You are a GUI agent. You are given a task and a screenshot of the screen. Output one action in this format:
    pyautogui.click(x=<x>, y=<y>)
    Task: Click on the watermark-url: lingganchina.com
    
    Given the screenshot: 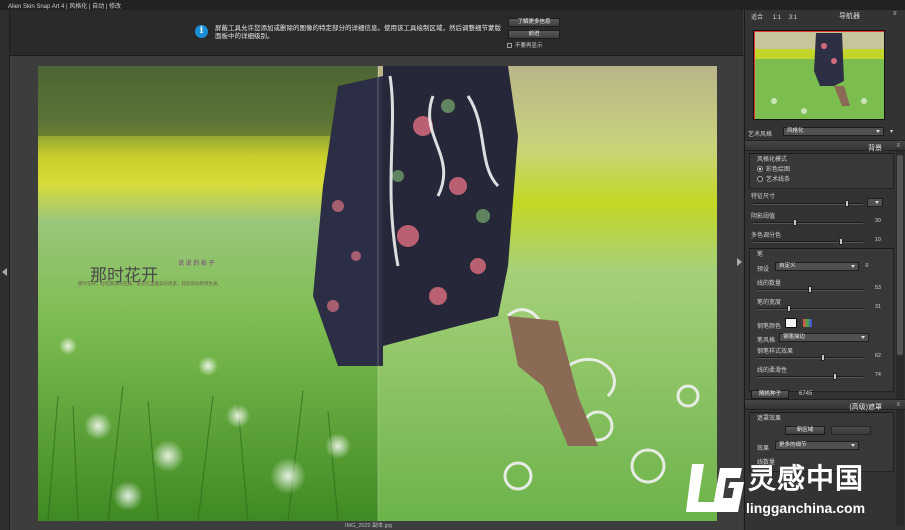 What is the action you would take?
    pyautogui.click(x=806, y=508)
    